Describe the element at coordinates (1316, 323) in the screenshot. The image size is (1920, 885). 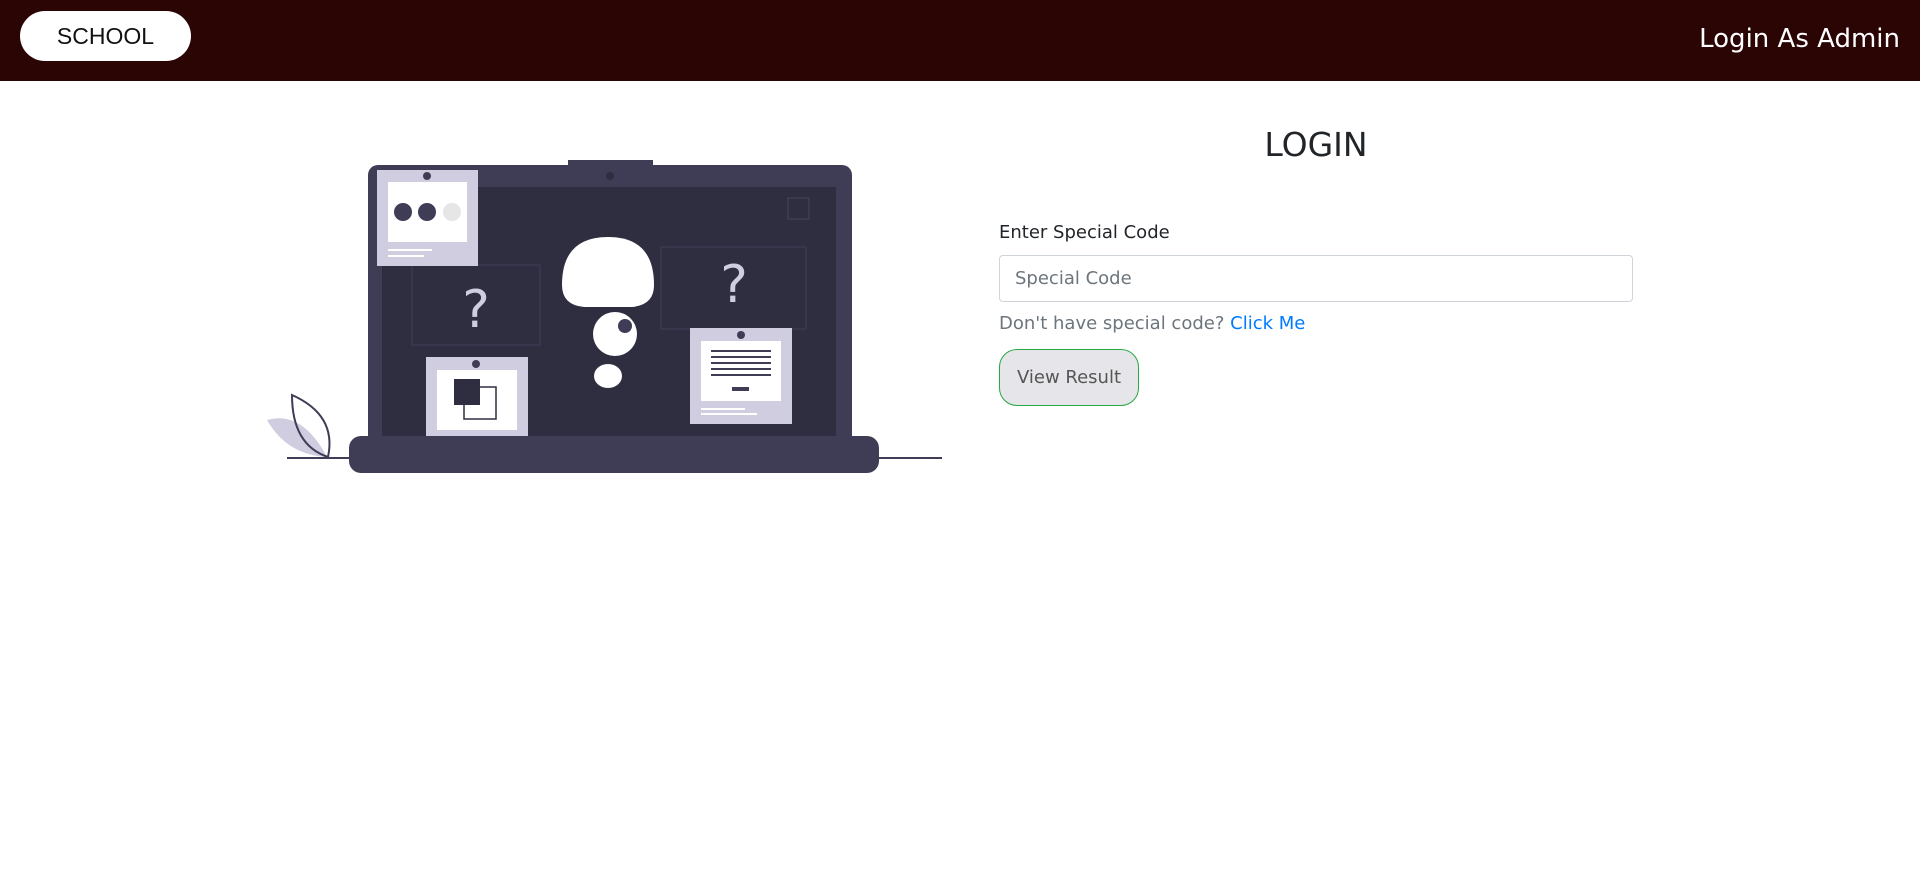
I see `help-line: Don't have special code? Click Me` at that location.